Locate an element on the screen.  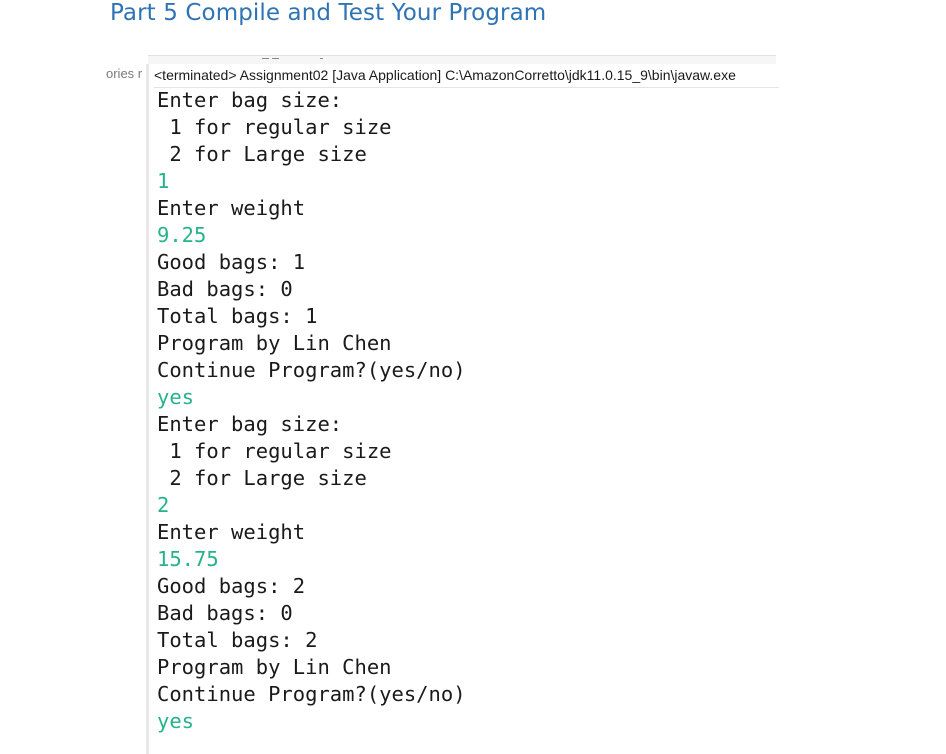
console-input-line: 15.75 is located at coordinates (188, 559).